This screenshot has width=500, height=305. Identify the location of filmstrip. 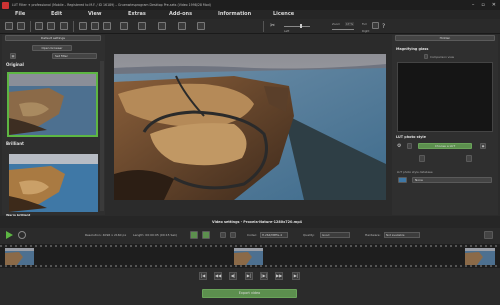
(250, 256).